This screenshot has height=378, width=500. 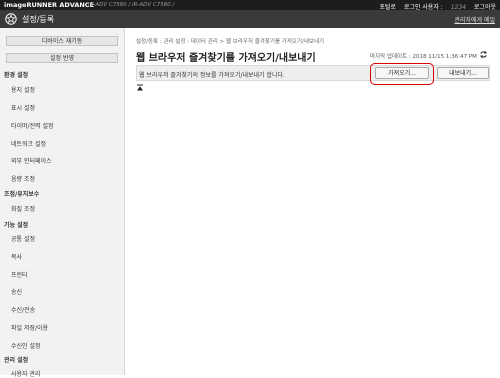 What do you see at coordinates (483, 54) in the screenshot?
I see `refresh-icon` at bounding box center [483, 54].